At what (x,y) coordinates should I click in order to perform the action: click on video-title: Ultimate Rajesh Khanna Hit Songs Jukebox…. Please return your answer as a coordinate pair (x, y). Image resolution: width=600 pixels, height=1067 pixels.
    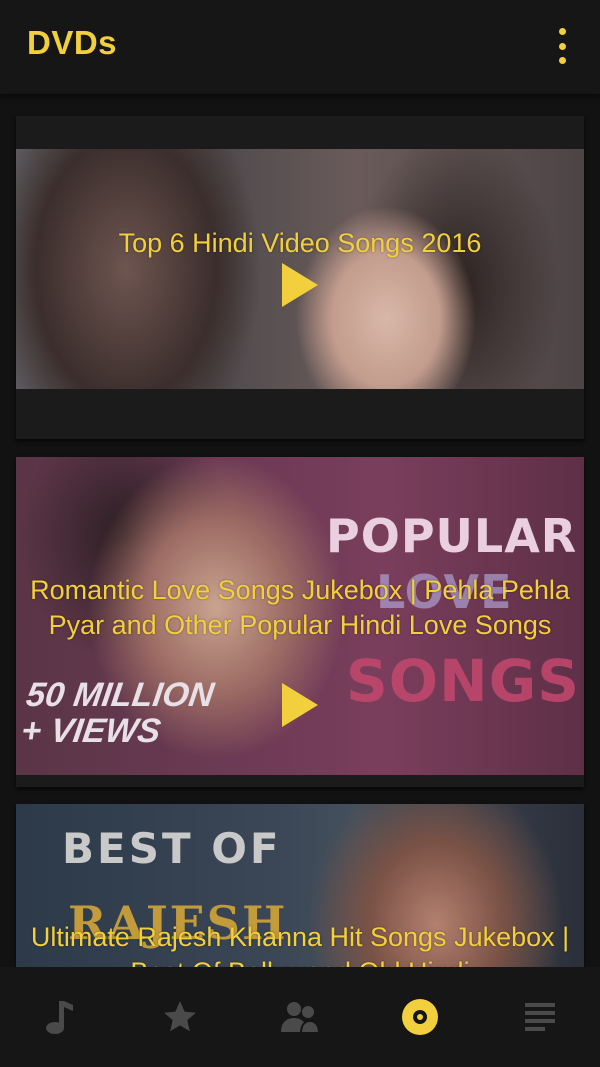
    Looking at the image, I should click on (300, 944).